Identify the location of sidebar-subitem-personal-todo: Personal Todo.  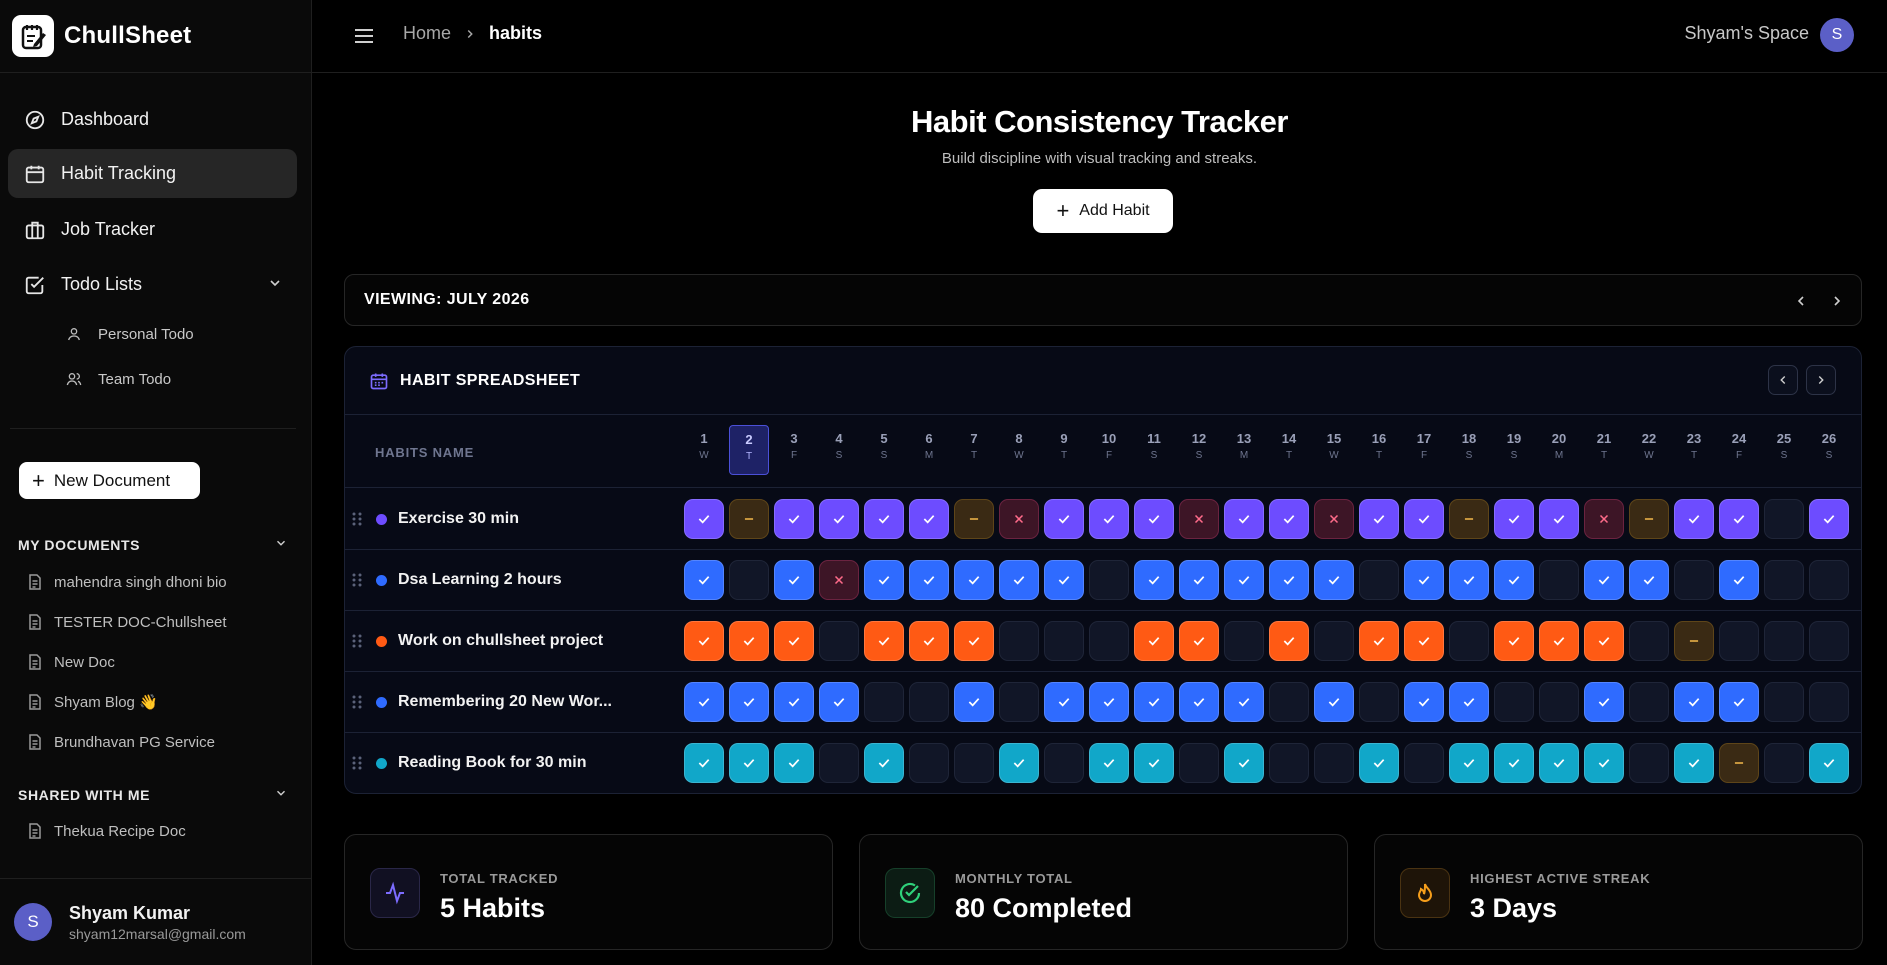
(130, 334).